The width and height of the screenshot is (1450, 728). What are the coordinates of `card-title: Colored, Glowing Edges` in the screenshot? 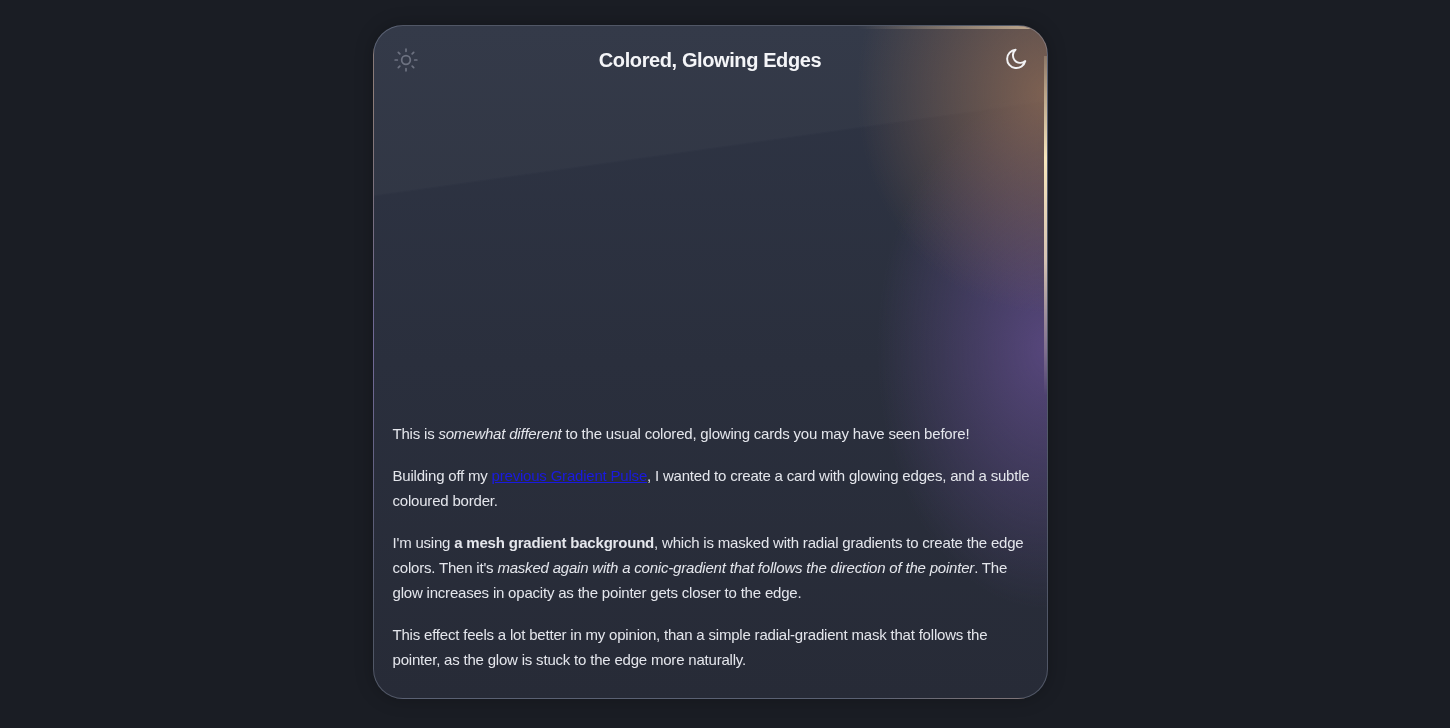 It's located at (710, 60).